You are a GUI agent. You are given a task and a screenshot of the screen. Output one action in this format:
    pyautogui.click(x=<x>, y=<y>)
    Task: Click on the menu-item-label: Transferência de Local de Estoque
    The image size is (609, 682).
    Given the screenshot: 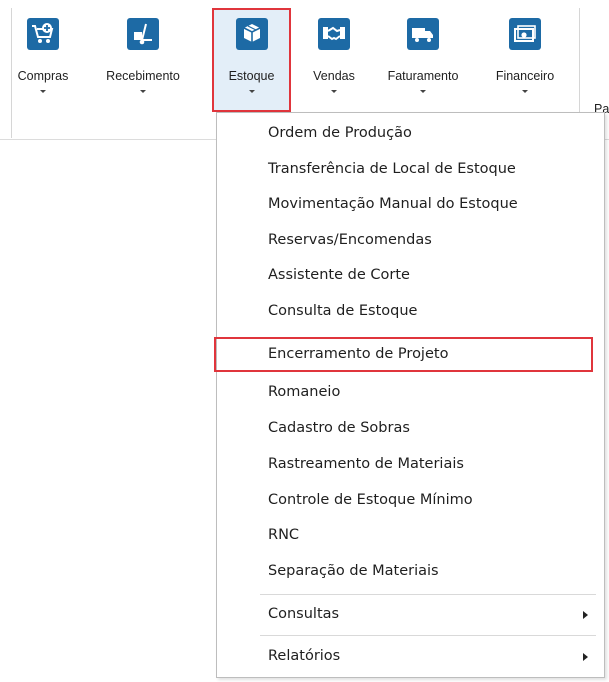 What is the action you would take?
    pyautogui.click(x=392, y=169)
    